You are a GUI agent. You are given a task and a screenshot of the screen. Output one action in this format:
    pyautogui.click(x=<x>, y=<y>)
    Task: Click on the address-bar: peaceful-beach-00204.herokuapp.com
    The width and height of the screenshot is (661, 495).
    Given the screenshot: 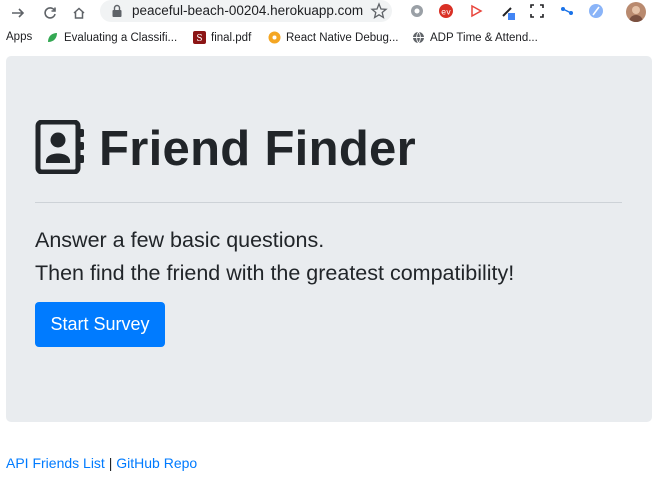 What is the action you would take?
    pyautogui.click(x=246, y=11)
    